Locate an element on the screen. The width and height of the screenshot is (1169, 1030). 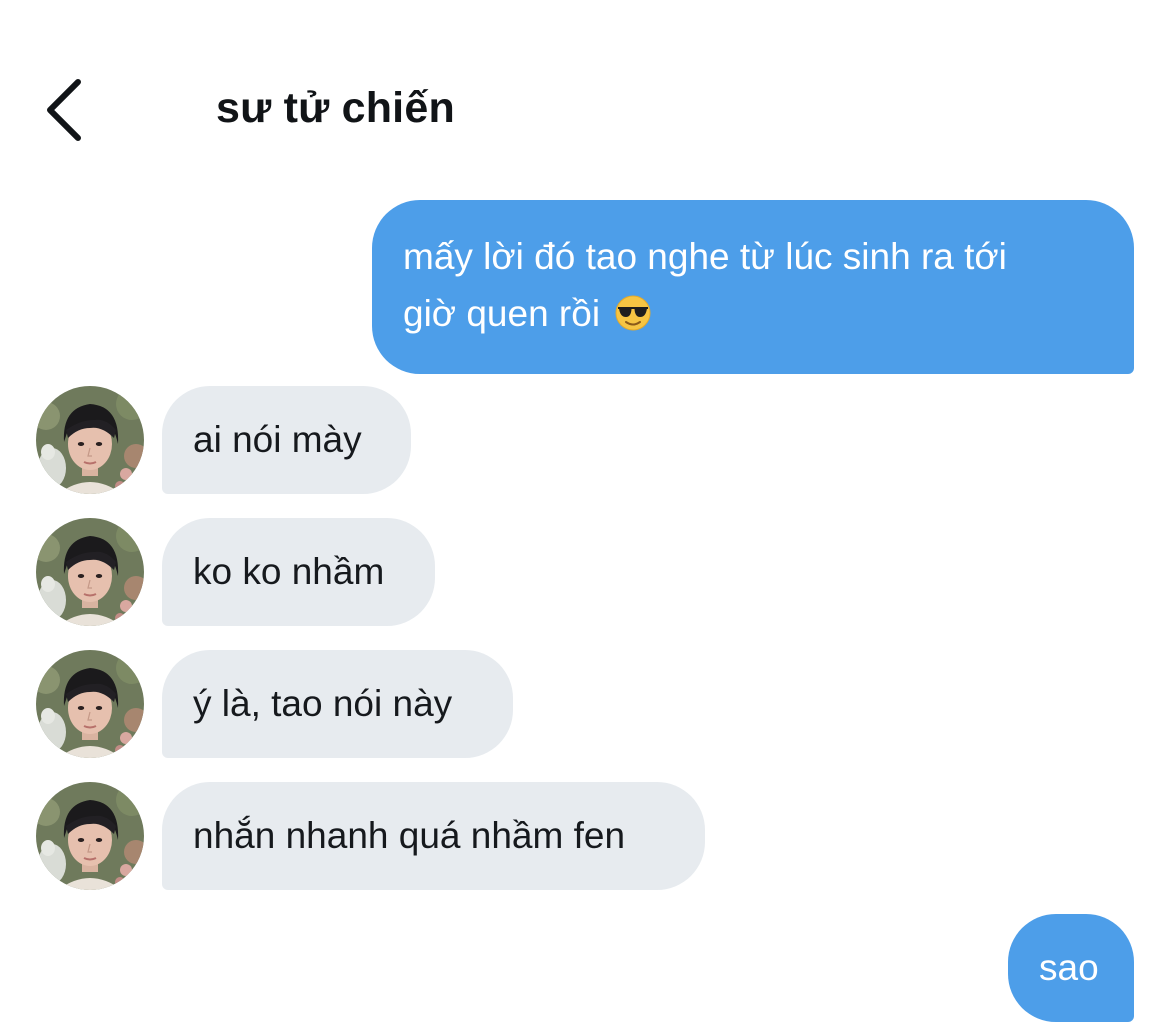
message-text-line-with-emoji: giờ quen rồi is located at coordinates (748, 313).